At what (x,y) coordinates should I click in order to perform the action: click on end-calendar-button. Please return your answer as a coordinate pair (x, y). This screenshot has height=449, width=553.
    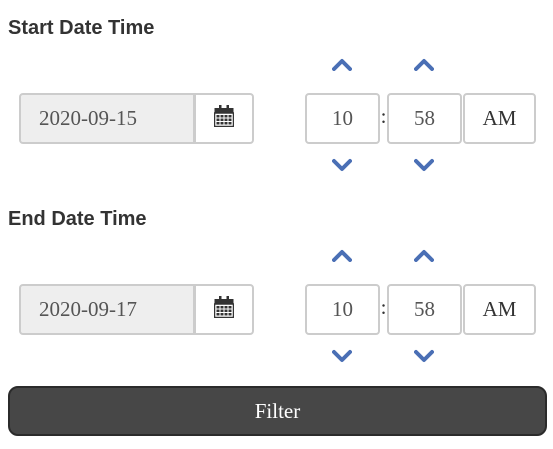
    Looking at the image, I should click on (224, 309).